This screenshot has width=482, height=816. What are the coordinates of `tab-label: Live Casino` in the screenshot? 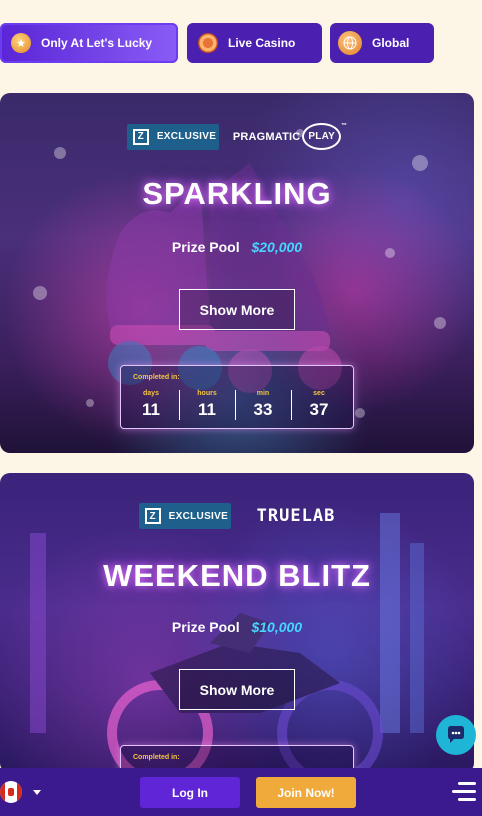 It's located at (262, 43).